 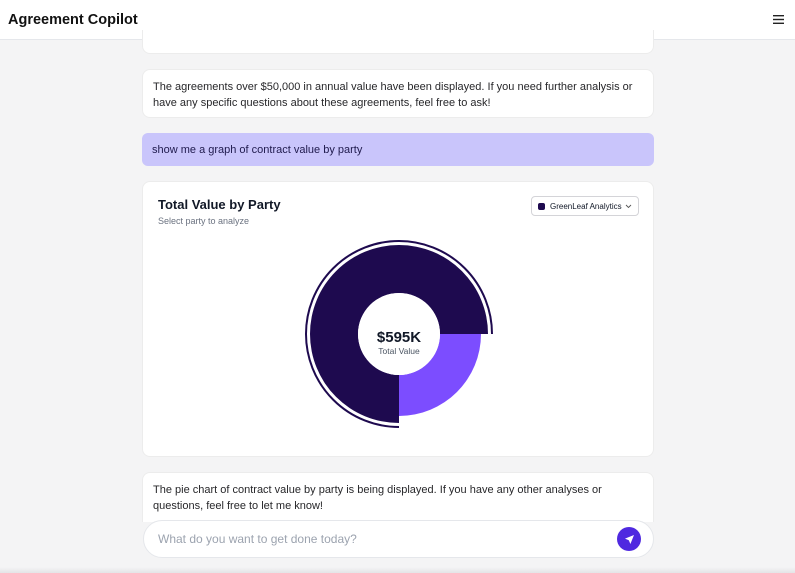 What do you see at coordinates (387, 539) in the screenshot?
I see `chat-input` at bounding box center [387, 539].